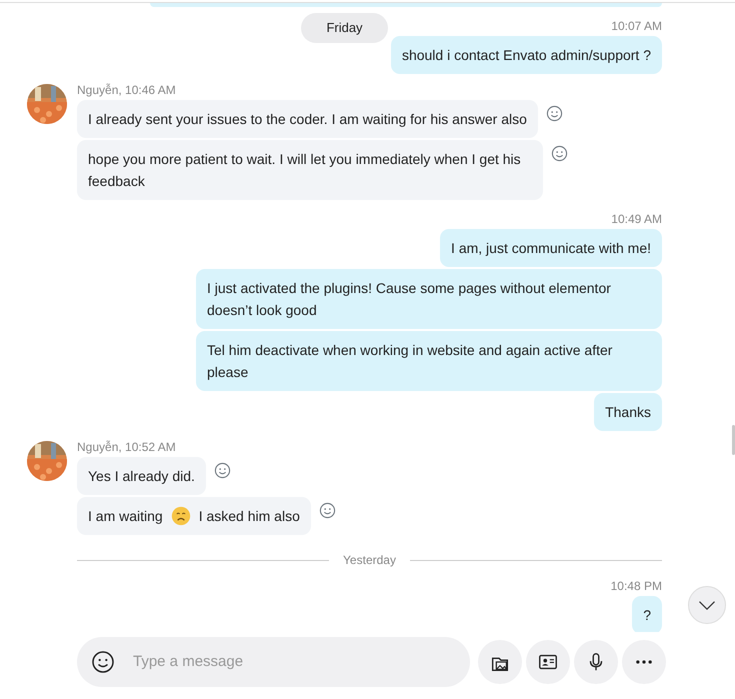  I want to click on microphone-button, so click(596, 662).